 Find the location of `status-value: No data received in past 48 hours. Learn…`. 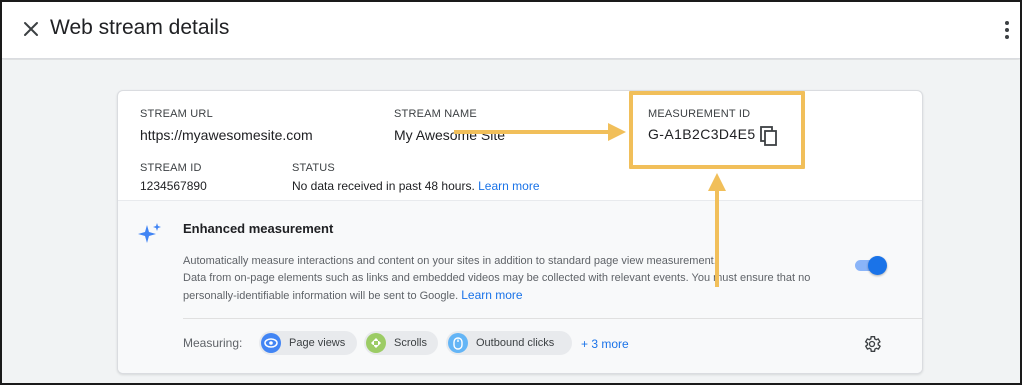

status-value: No data received in past 48 hours. Learn… is located at coordinates (416, 186).